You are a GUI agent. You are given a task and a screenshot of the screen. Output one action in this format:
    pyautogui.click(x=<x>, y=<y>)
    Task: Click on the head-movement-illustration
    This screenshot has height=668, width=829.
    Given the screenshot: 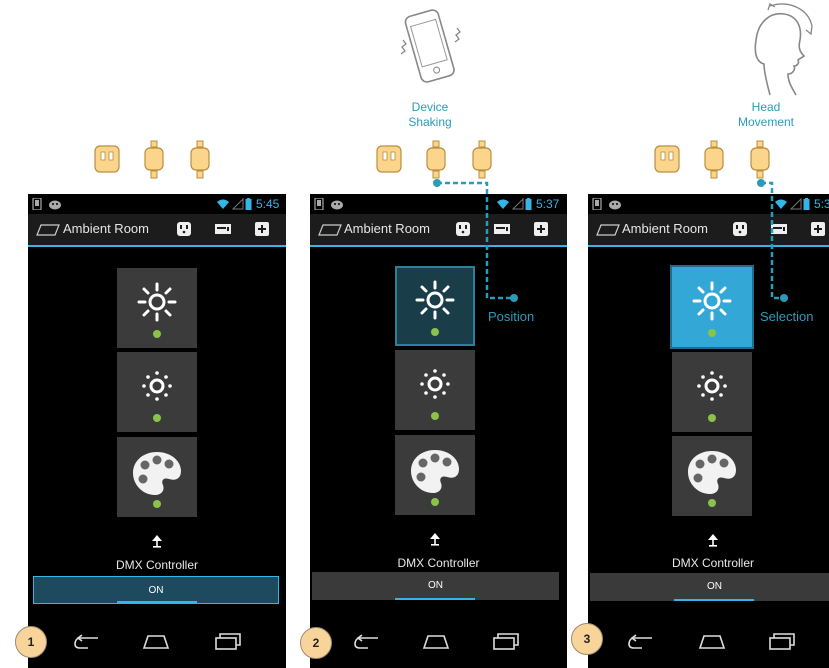 What is the action you would take?
    pyautogui.click(x=783, y=49)
    